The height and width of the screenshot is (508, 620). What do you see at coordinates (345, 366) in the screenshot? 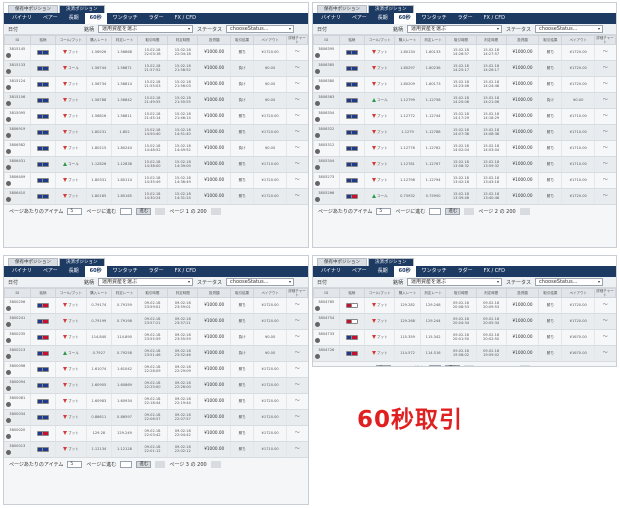
I see `items-per-page-label: ページあたりのアイテム` at bounding box center [345, 366].